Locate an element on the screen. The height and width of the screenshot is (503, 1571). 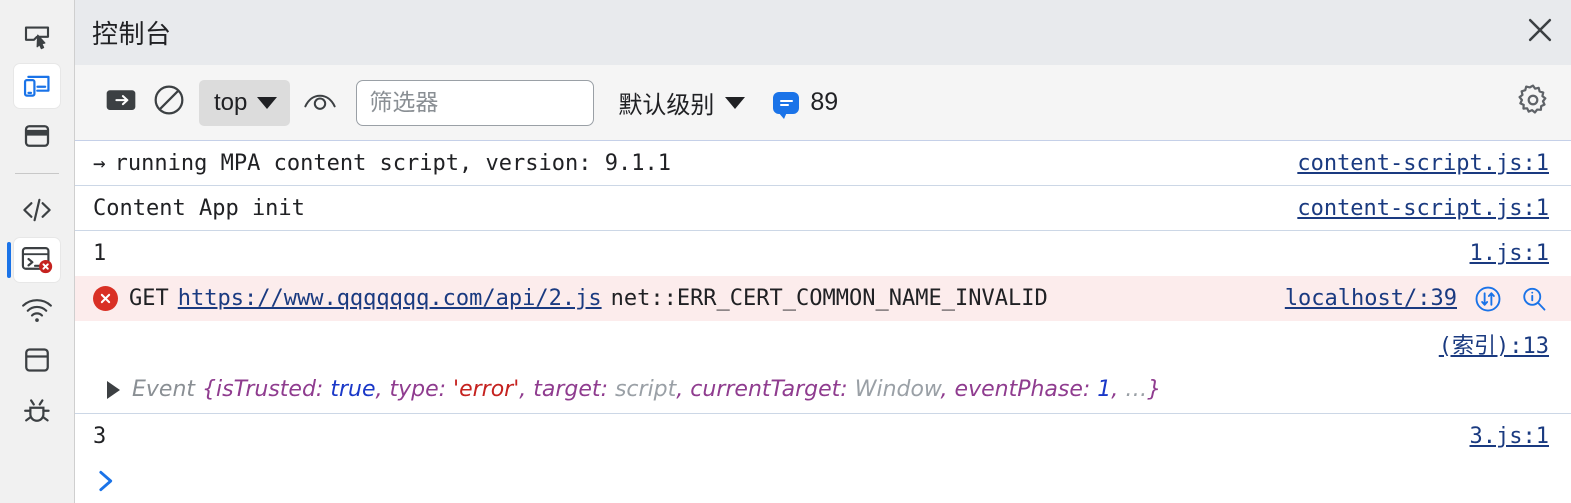
close-button is located at coordinates (1540, 32).